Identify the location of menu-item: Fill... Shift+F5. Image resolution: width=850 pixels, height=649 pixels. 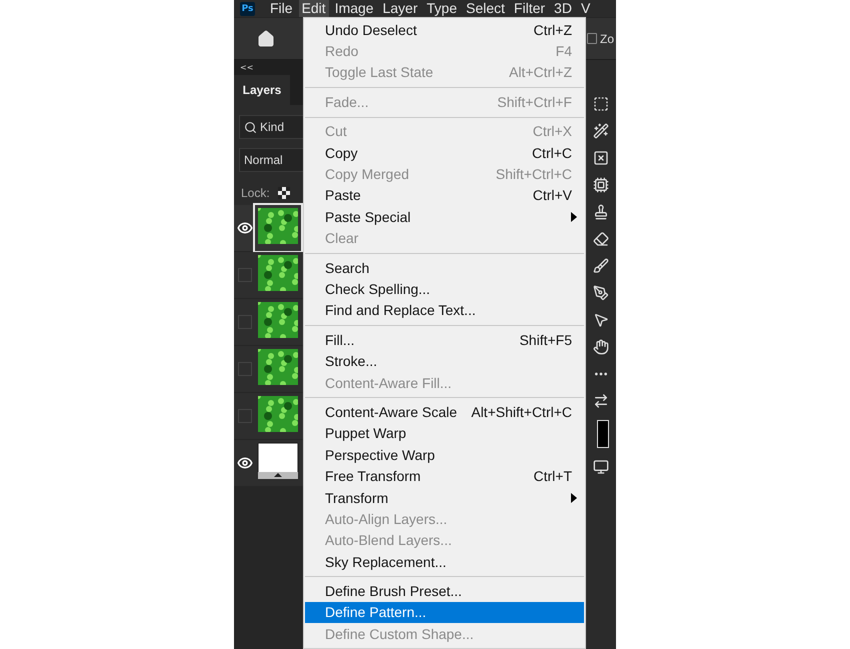
(444, 339).